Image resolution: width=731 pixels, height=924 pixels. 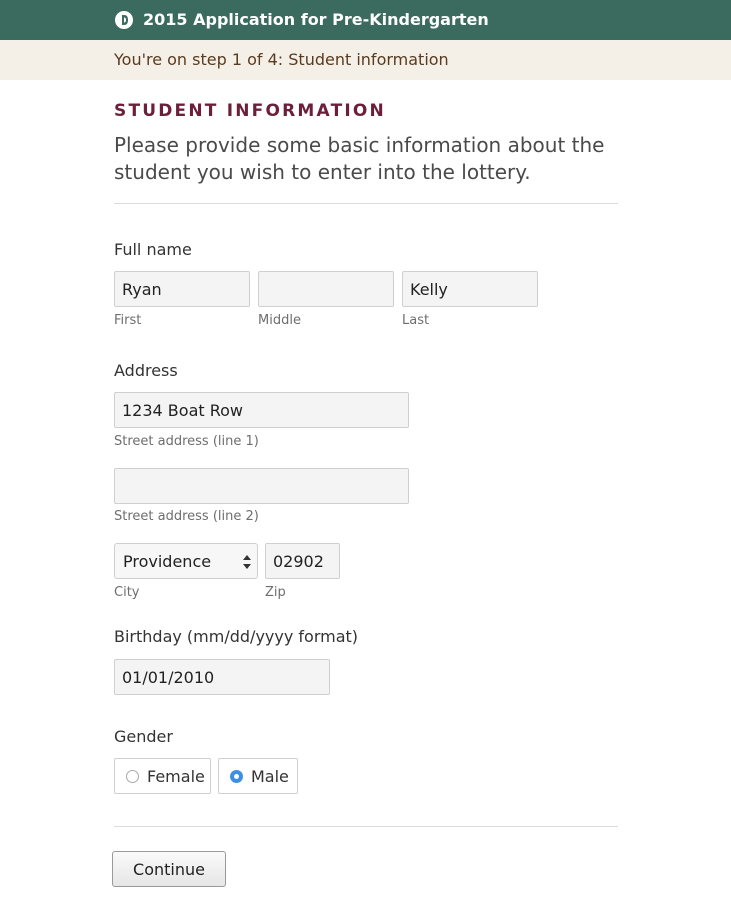 What do you see at coordinates (128, 320) in the screenshot?
I see `first-name-hint: First` at bounding box center [128, 320].